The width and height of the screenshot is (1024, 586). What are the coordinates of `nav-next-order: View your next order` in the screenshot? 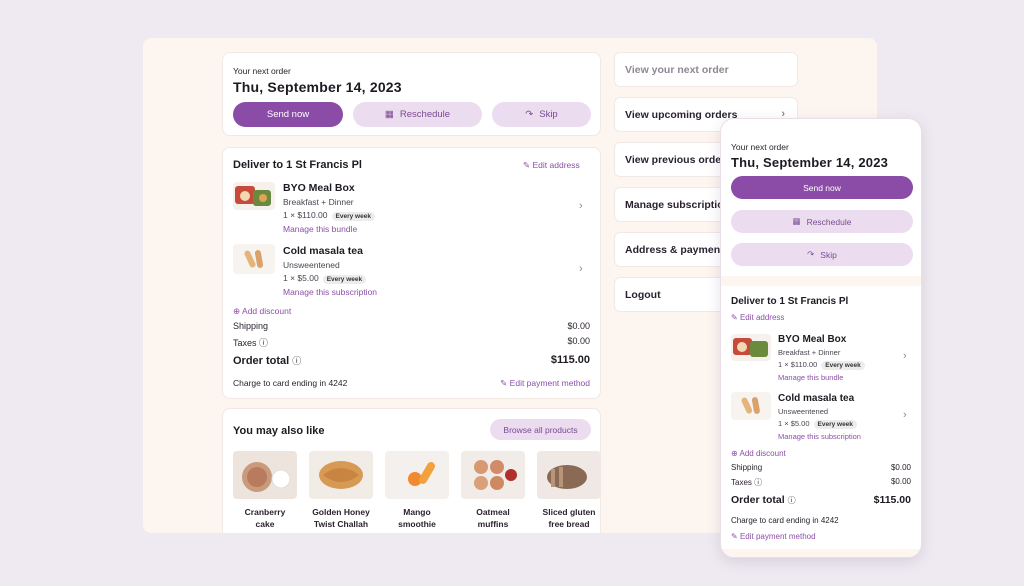 It's located at (706, 69).